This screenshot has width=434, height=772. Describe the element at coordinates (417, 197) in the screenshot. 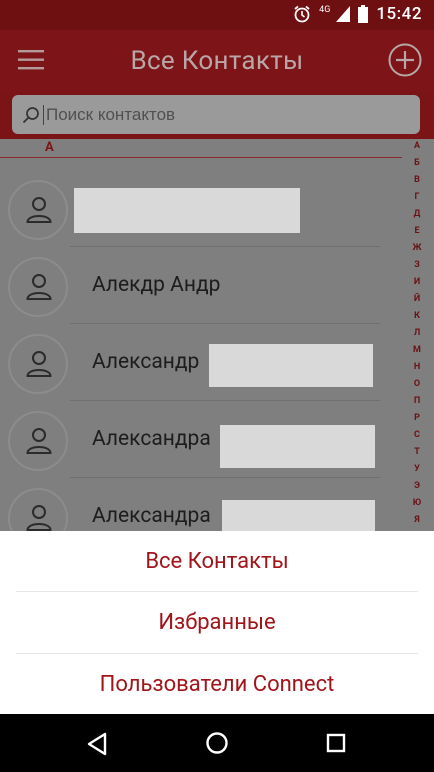

I see `alpha-letter: Г` at that location.